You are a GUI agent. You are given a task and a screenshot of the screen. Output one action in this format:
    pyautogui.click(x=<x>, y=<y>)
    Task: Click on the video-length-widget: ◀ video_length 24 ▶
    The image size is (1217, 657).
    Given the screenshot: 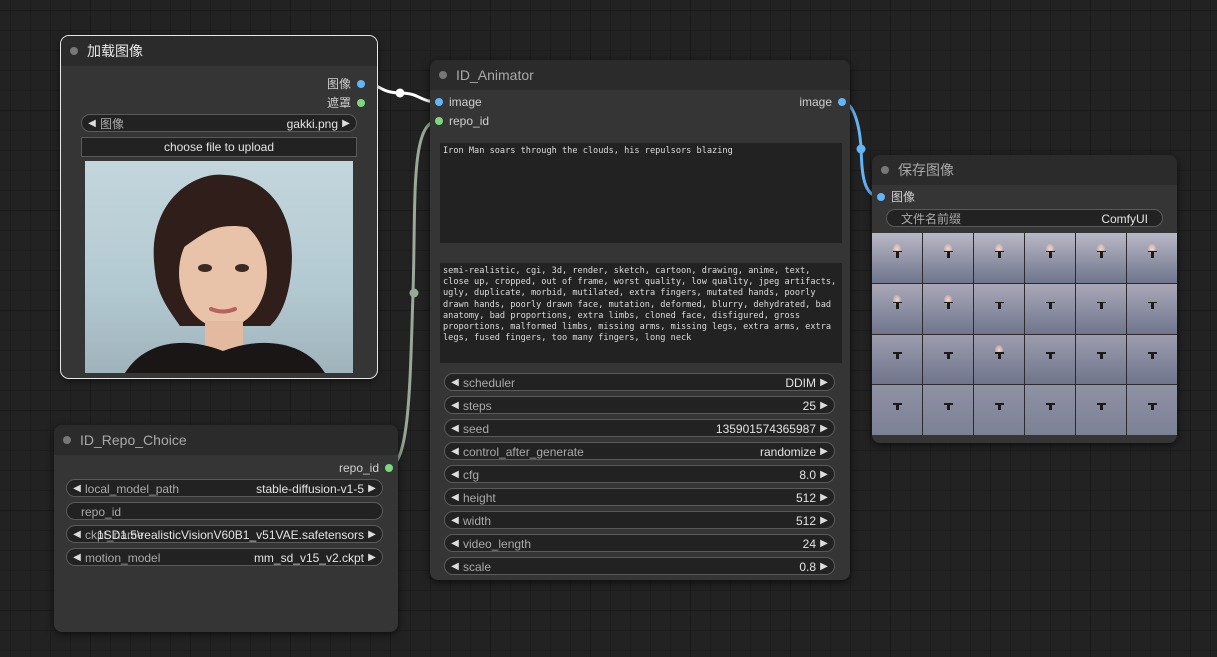 What is the action you would take?
    pyautogui.click(x=639, y=543)
    